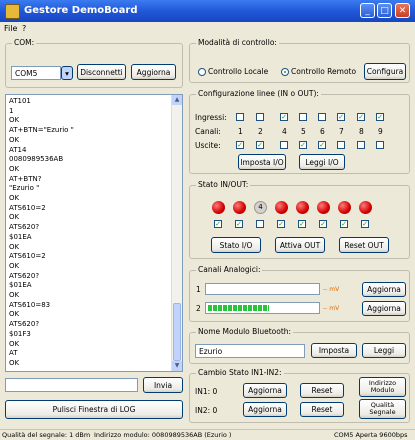  What do you see at coordinates (285, 72) in the screenshot?
I see `remote-radio` at bounding box center [285, 72].